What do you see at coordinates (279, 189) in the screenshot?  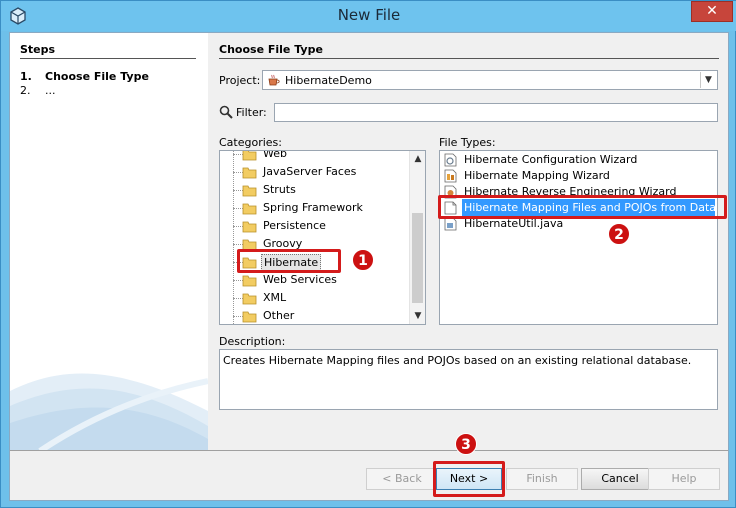 I see `tree-item-label: Struts` at bounding box center [279, 189].